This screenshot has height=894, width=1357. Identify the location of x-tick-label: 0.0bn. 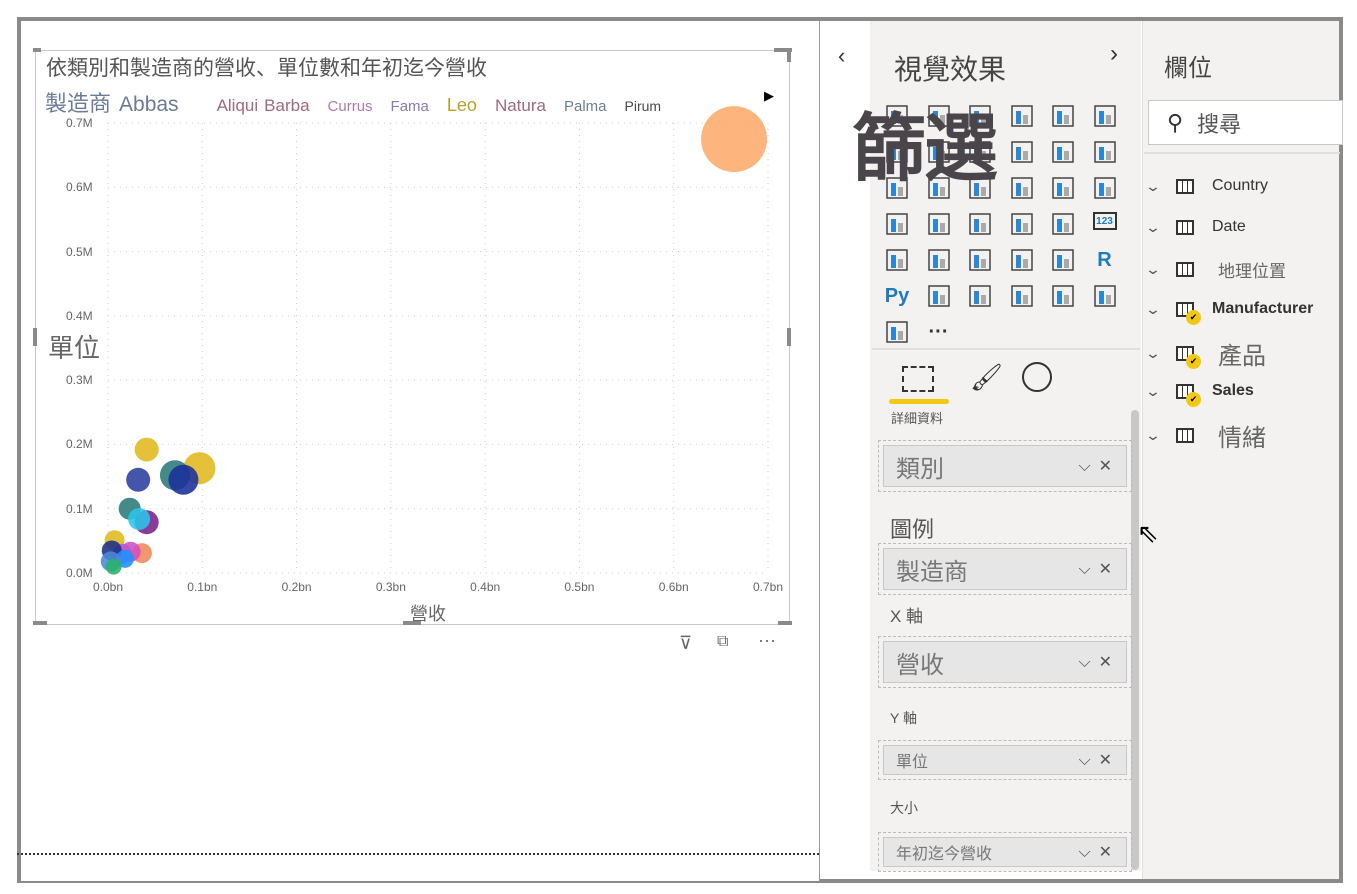
(108, 587).